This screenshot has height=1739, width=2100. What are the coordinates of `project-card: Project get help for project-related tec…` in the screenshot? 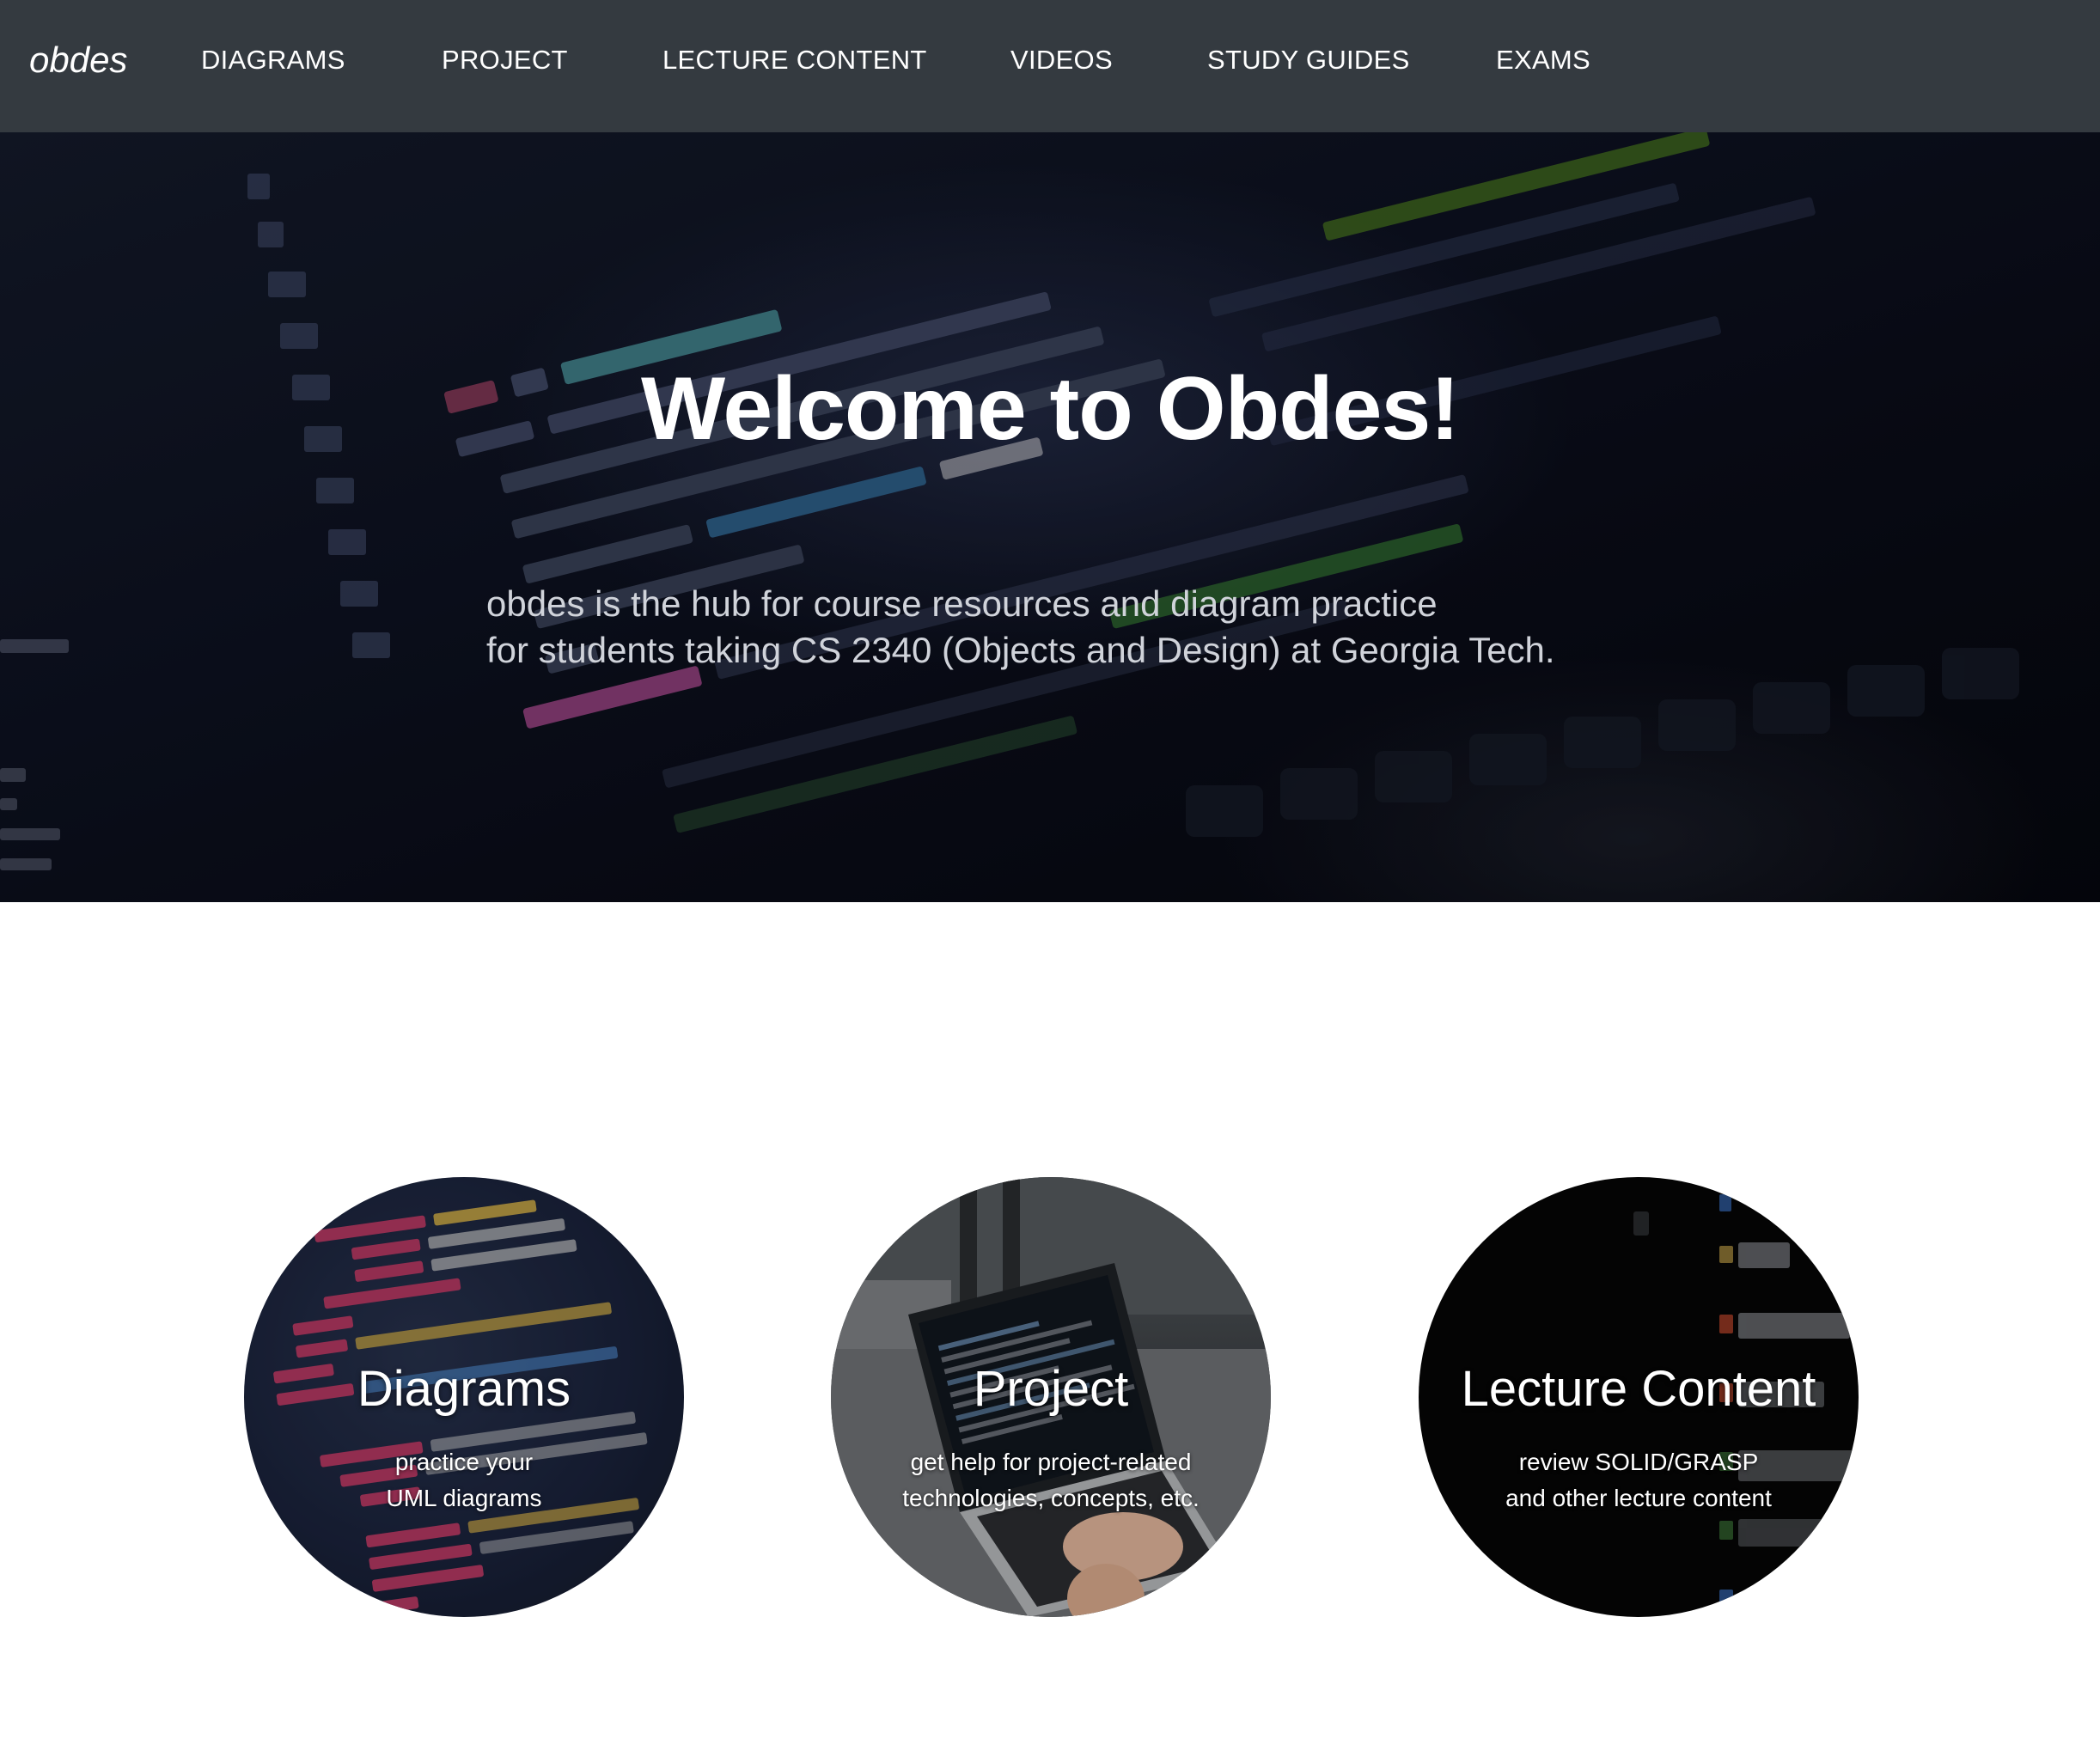 It's located at (1051, 1397).